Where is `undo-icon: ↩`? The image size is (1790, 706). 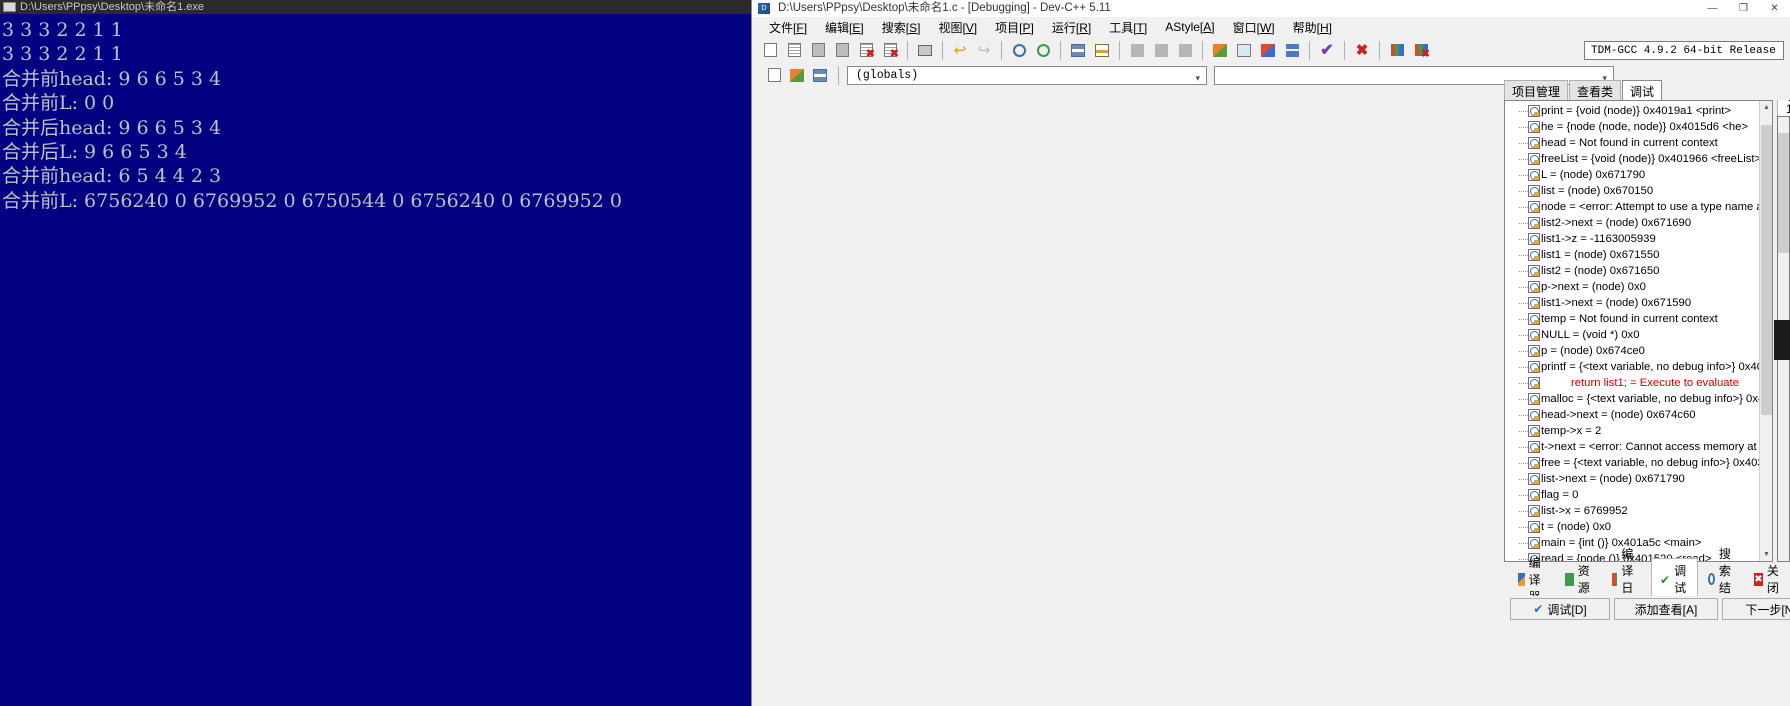
undo-icon: ↩ is located at coordinates (960, 50).